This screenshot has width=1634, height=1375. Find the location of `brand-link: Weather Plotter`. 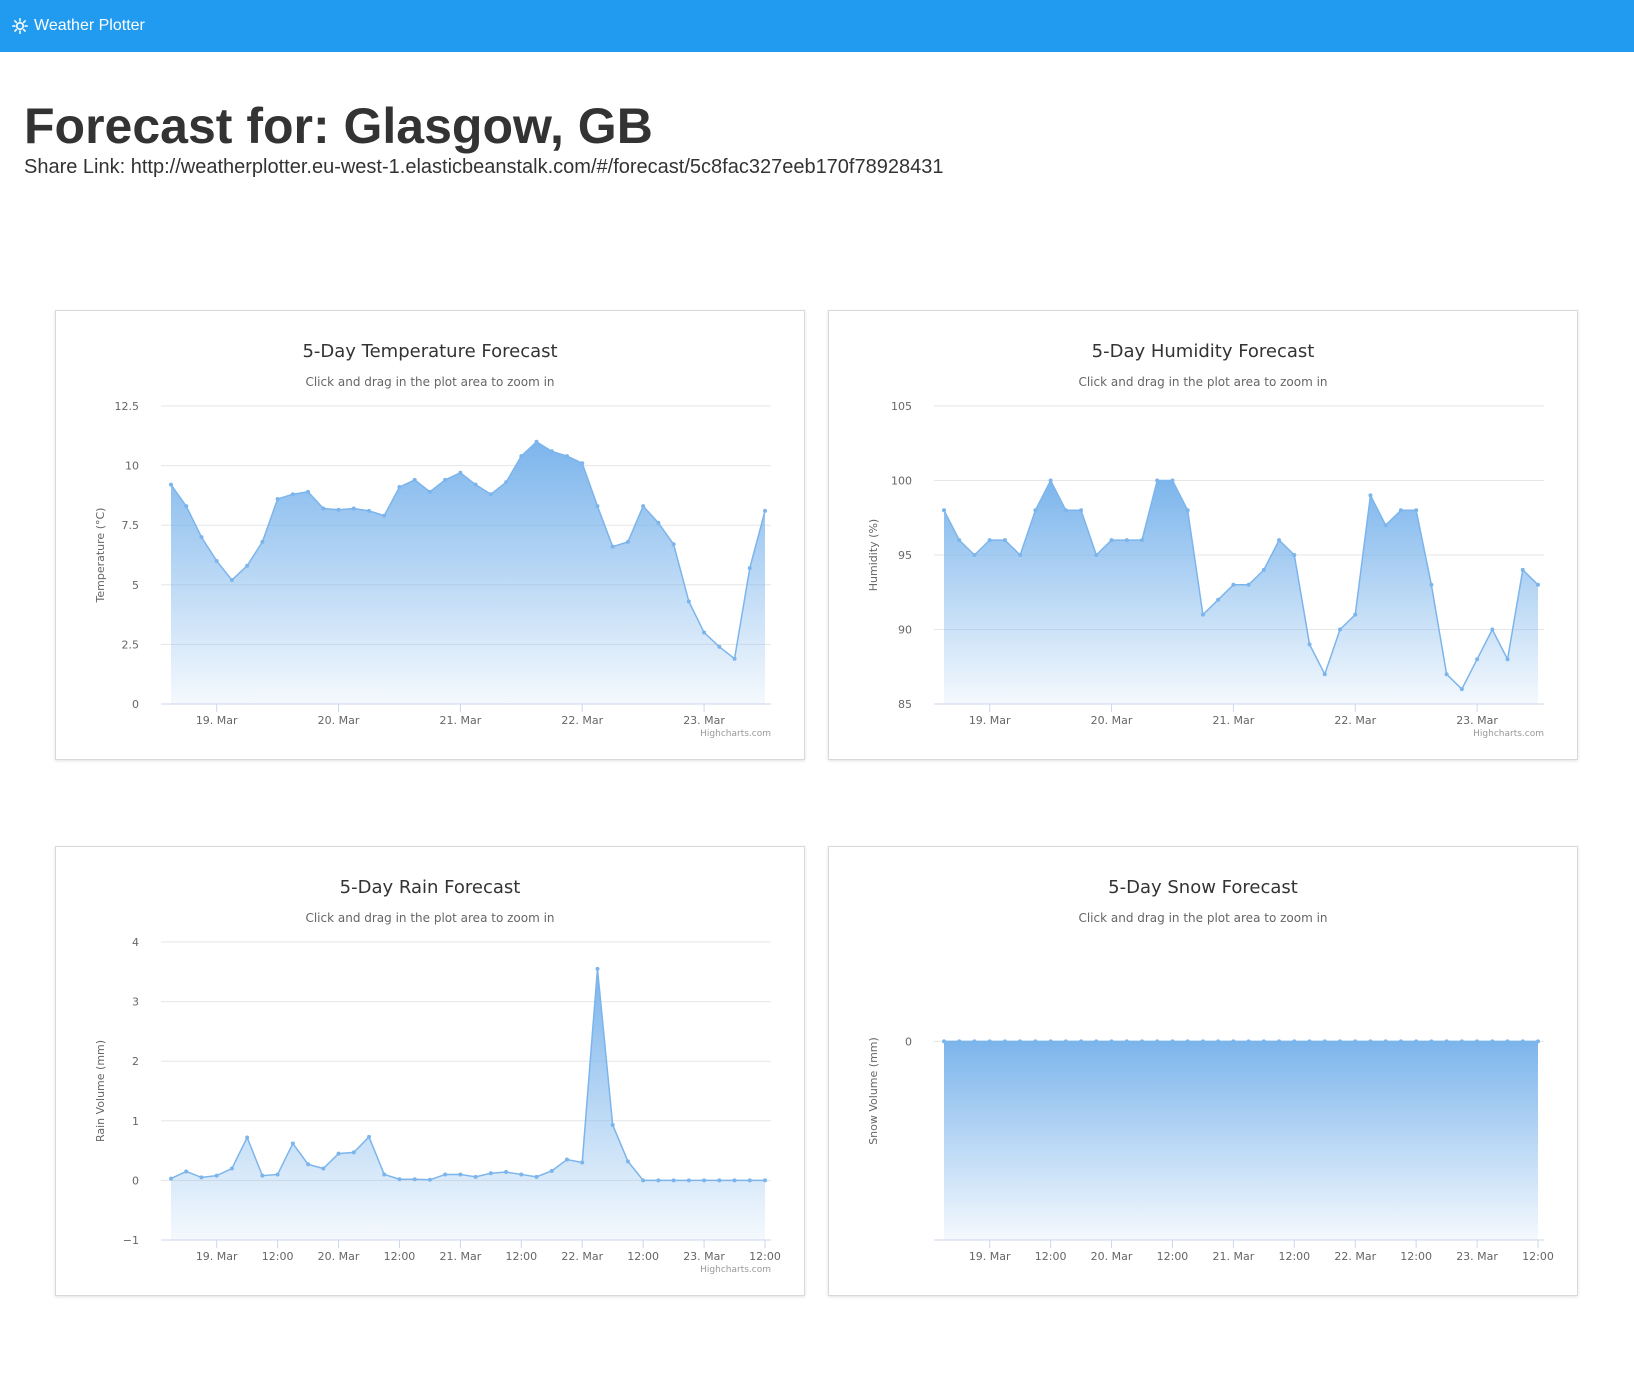

brand-link: Weather Plotter is located at coordinates (78, 26).